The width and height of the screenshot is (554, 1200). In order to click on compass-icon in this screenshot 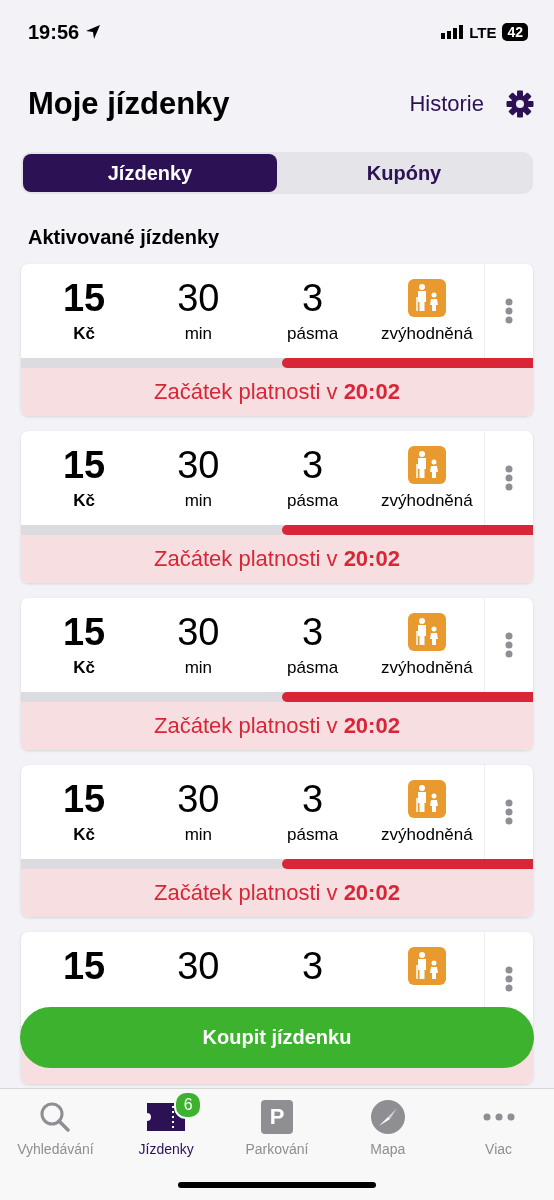, I will do `click(387, 1117)`.